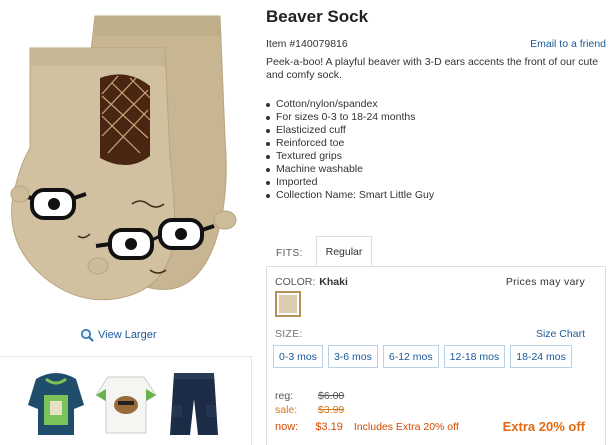 The width and height of the screenshot is (614, 445). I want to click on list-item: Imported, so click(350, 182).